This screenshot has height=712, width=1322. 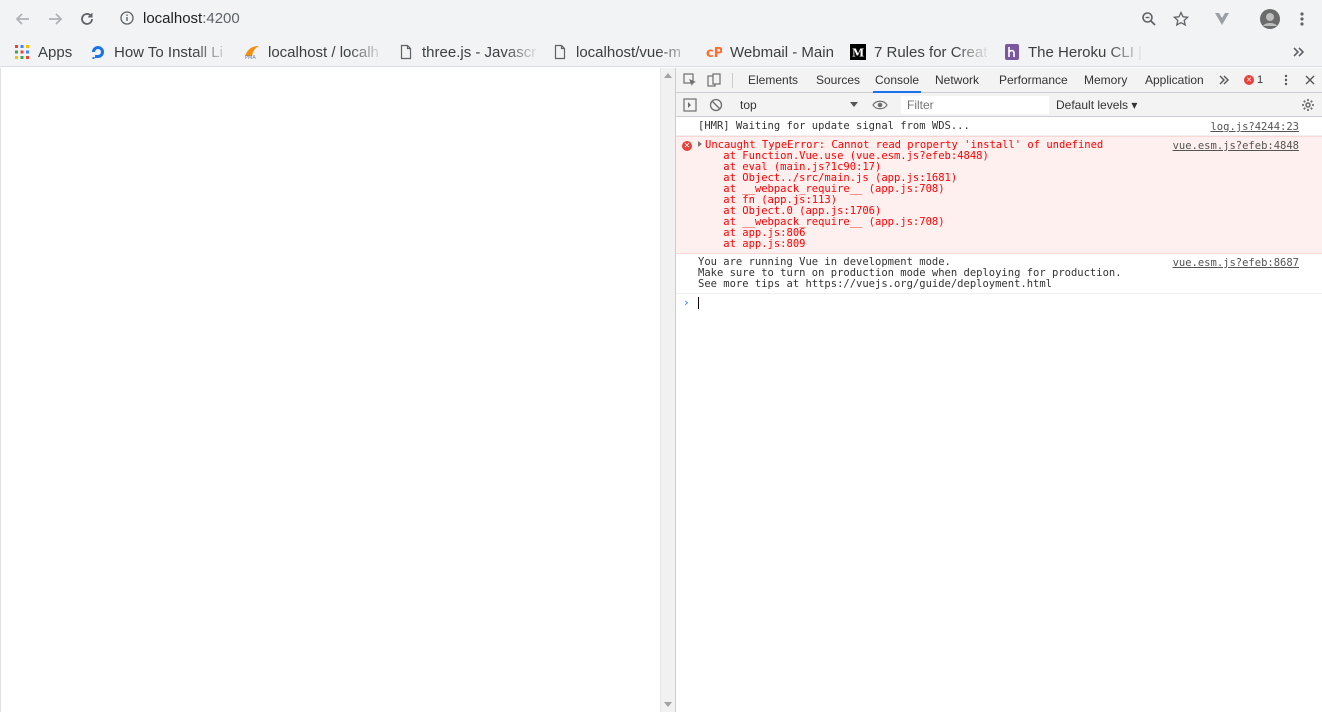 I want to click on info-icon, so click(x=127, y=18).